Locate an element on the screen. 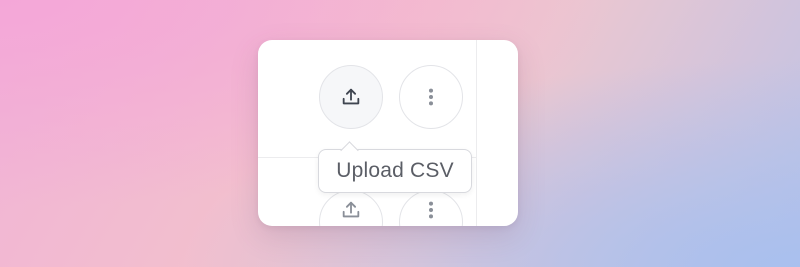 The image size is (800, 267). upload-tooltip: Upload CSV is located at coordinates (395, 171).